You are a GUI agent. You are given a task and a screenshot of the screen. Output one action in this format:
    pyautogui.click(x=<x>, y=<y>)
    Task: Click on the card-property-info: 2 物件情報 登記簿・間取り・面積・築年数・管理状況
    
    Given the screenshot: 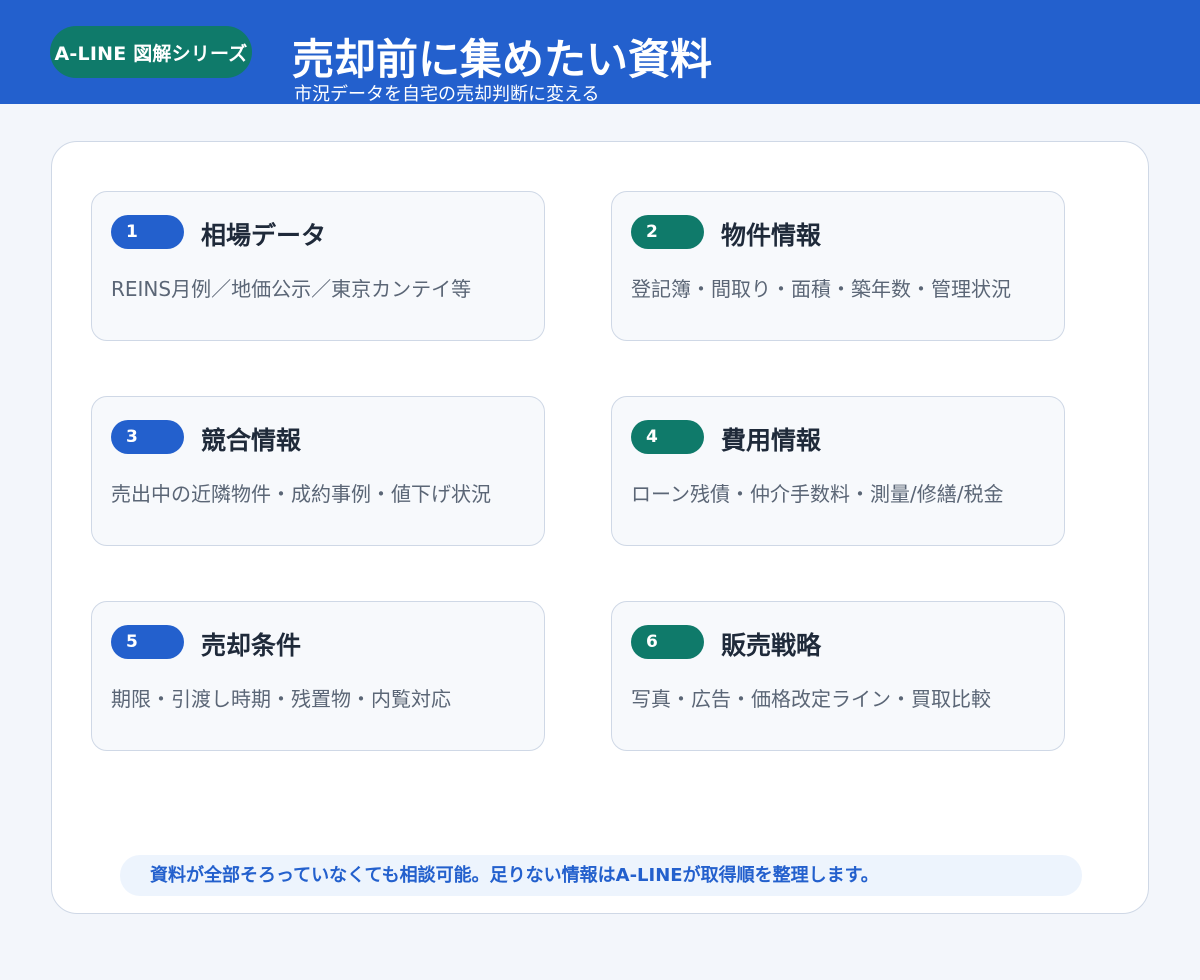 What is the action you would take?
    pyautogui.click(x=838, y=266)
    